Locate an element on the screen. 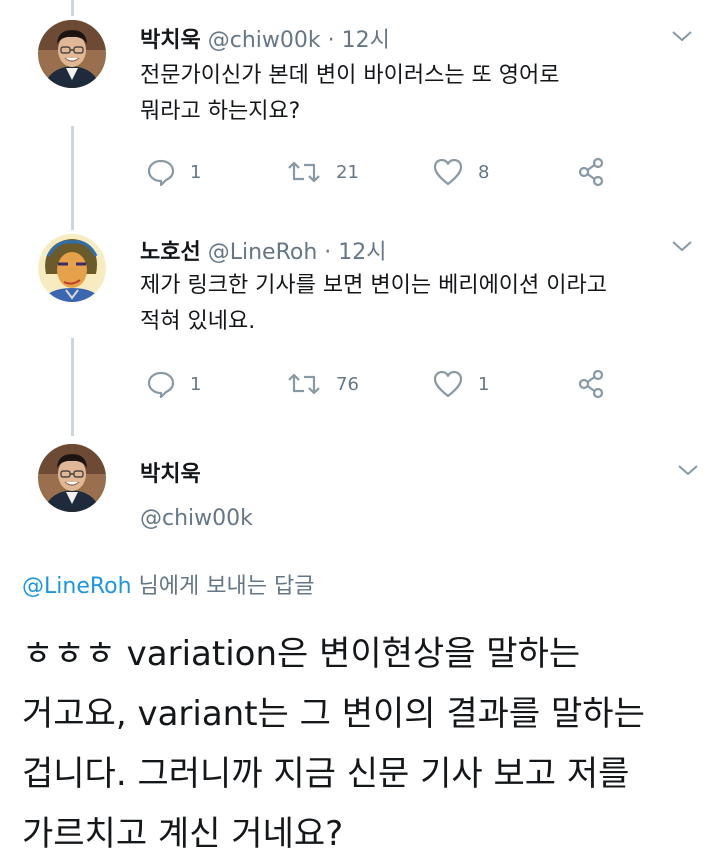  tweet-text-line: 제가 링크한 기사를 보면 변이는 베리에이션 이라고 is located at coordinates (374, 285).